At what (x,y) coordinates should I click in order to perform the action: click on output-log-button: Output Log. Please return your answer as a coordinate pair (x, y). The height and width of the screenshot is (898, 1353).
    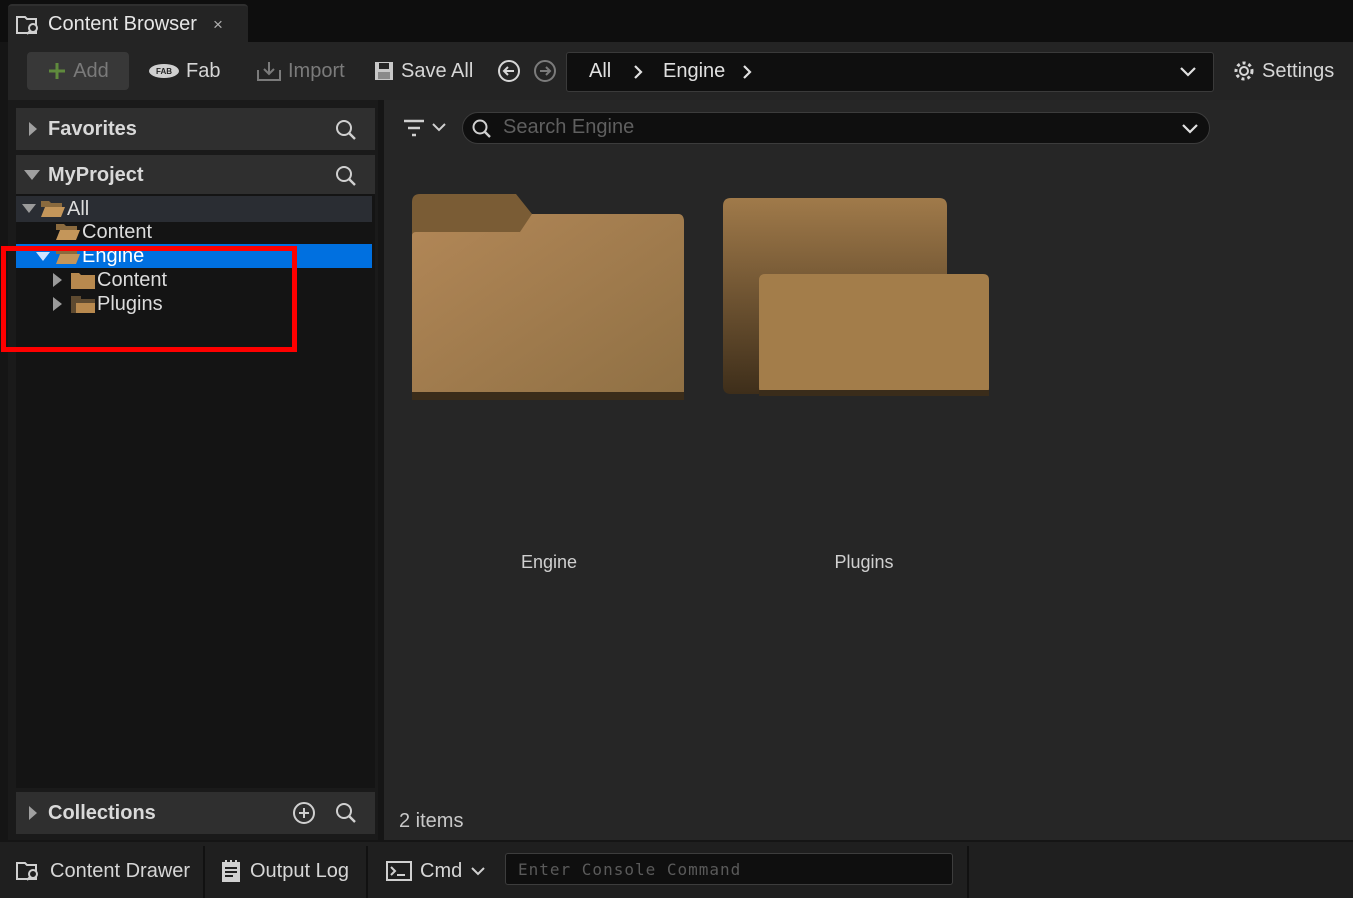
    Looking at the image, I should click on (284, 871).